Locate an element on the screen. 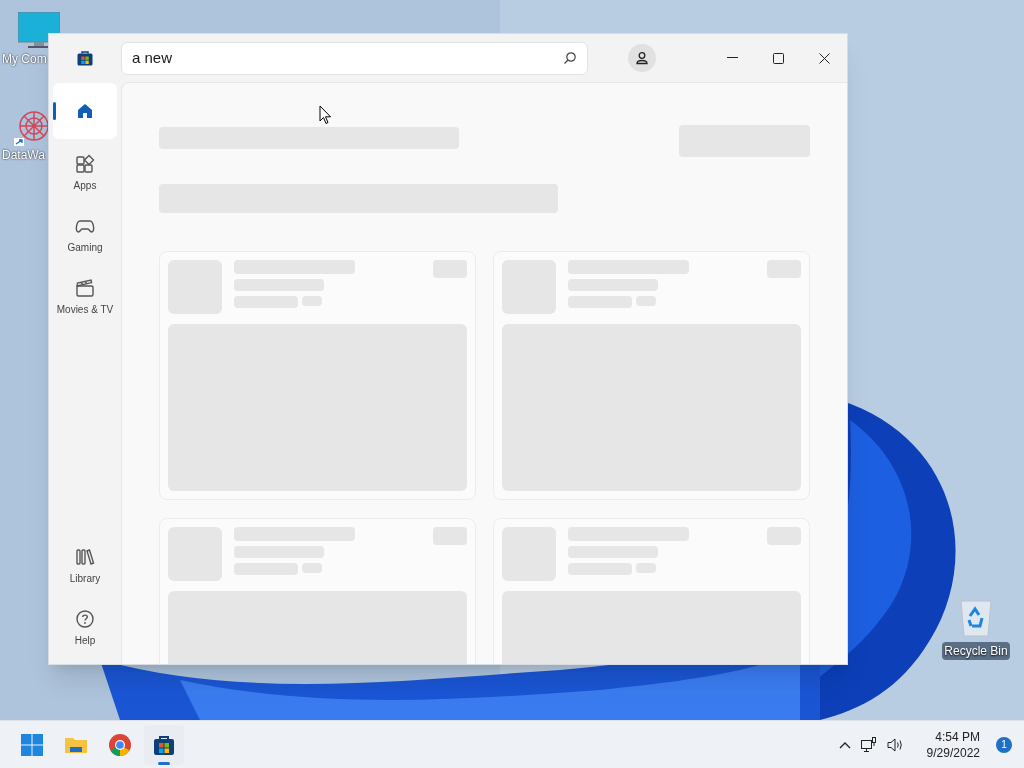 The width and height of the screenshot is (1024, 768). notification-badge: 1 is located at coordinates (1004, 744).